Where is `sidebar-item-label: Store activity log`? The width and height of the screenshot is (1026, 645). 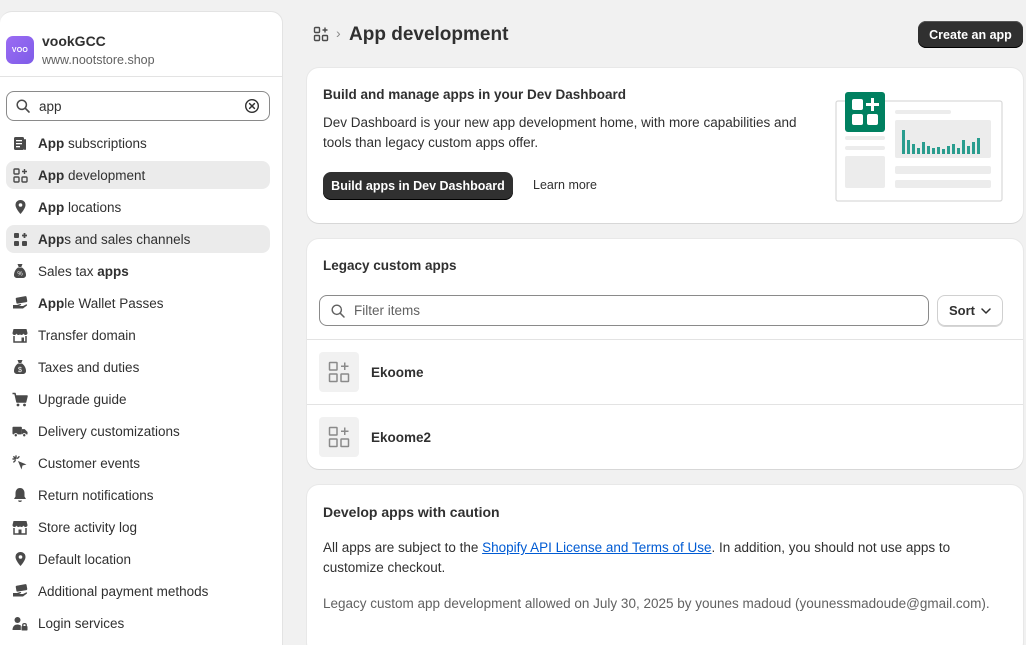
sidebar-item-label: Store activity log is located at coordinates (88, 527).